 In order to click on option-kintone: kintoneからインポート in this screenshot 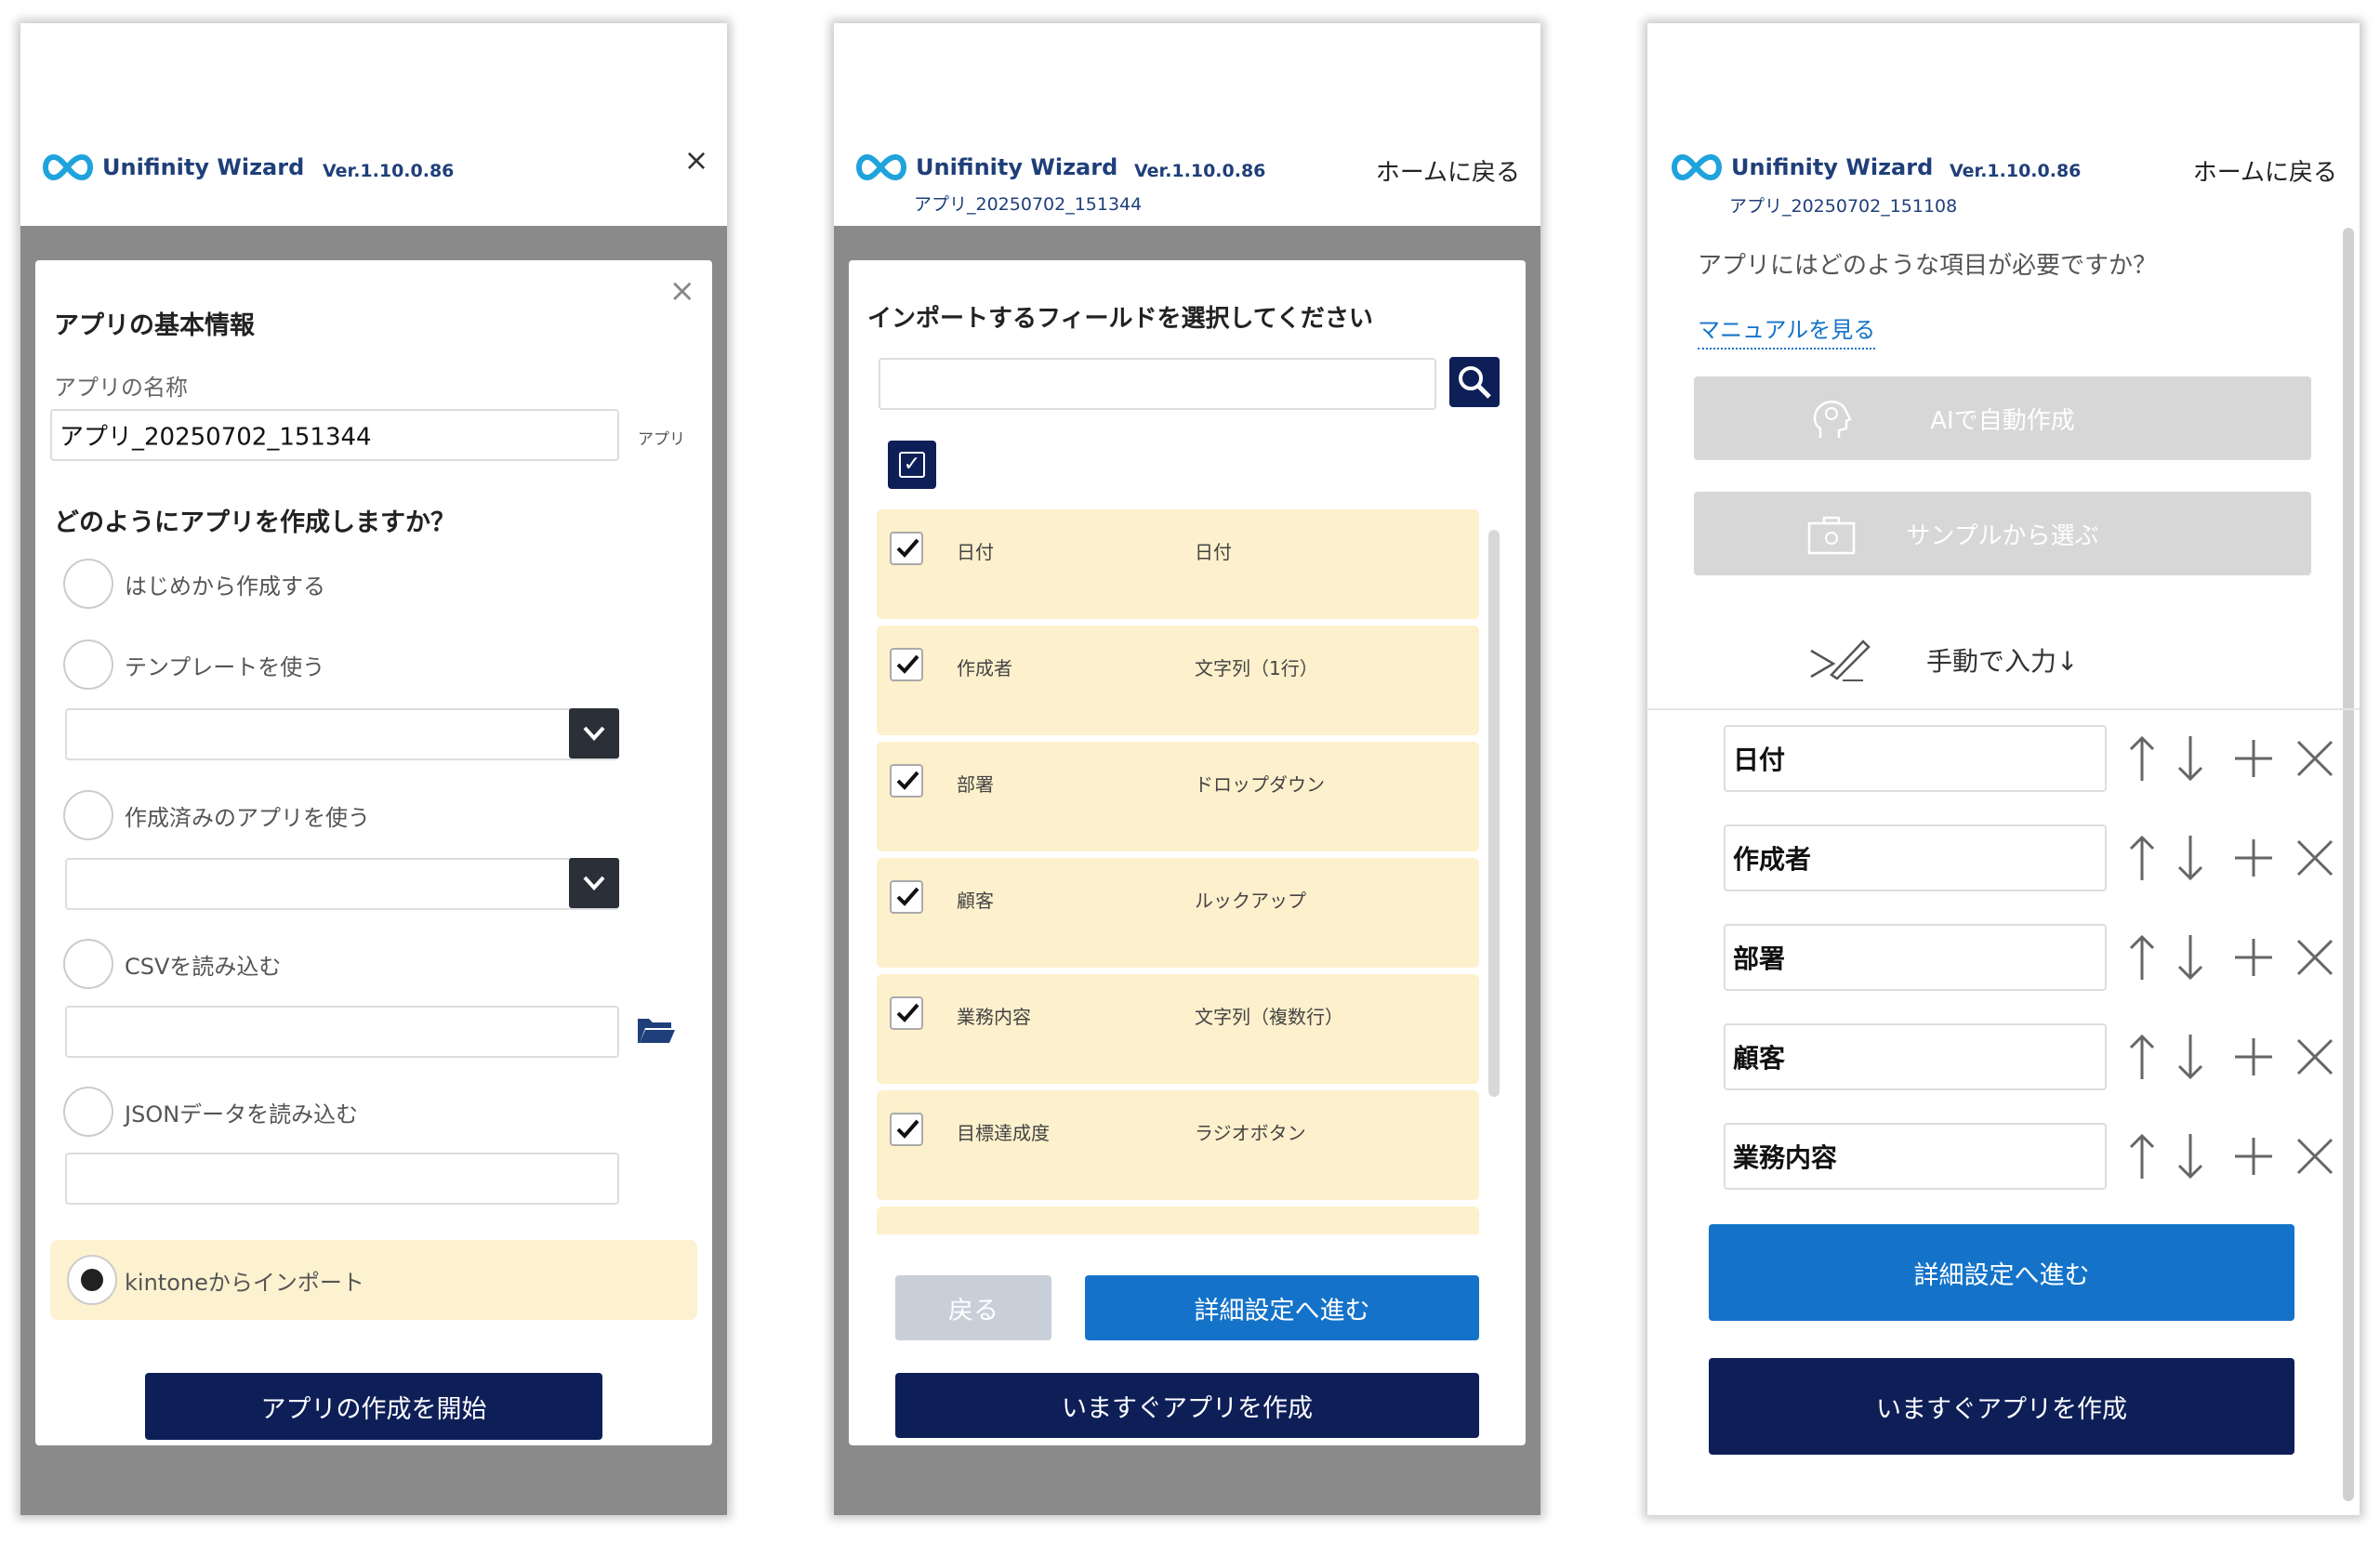, I will do `click(367, 1279)`.